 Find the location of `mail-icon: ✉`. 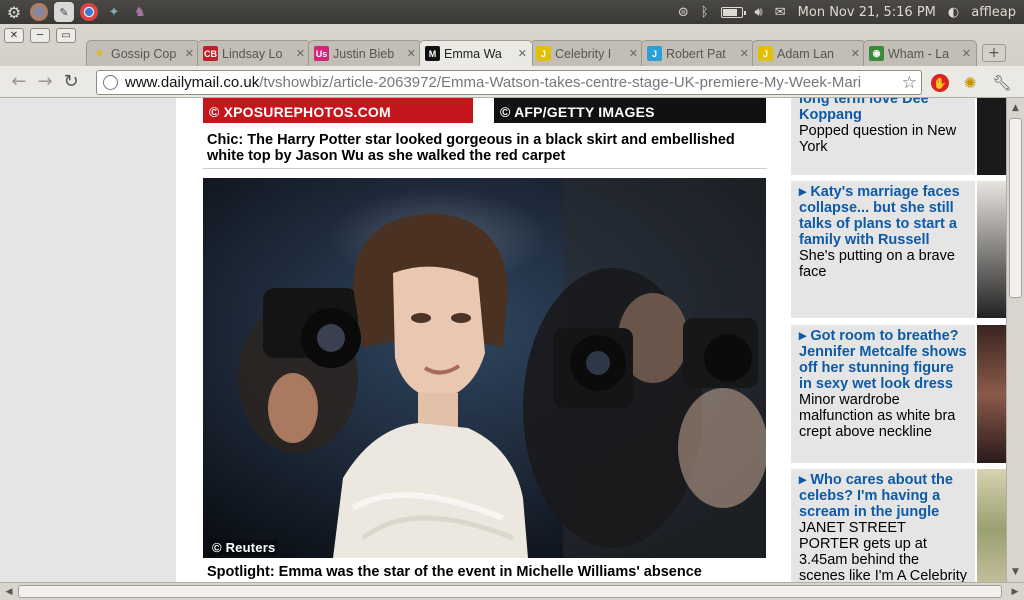

mail-icon: ✉ is located at coordinates (780, 12).